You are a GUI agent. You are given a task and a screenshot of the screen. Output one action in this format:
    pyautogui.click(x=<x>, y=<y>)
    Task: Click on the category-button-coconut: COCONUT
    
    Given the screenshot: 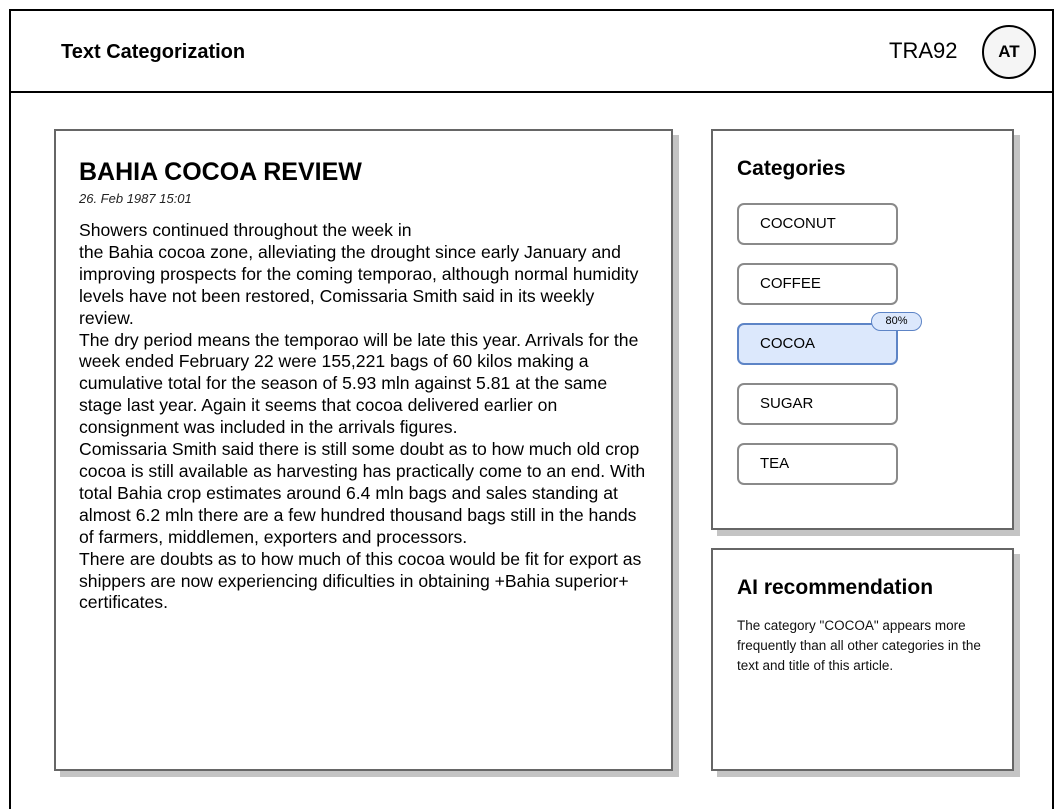 What is the action you would take?
    pyautogui.click(x=817, y=224)
    